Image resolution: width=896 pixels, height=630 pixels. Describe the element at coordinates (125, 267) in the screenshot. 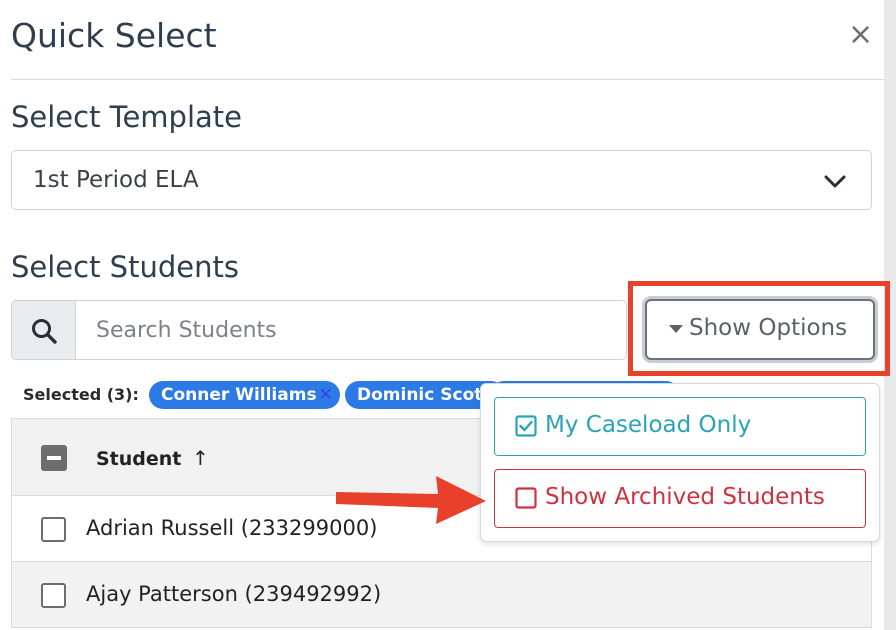

I see `students-section-label: Select Students` at that location.